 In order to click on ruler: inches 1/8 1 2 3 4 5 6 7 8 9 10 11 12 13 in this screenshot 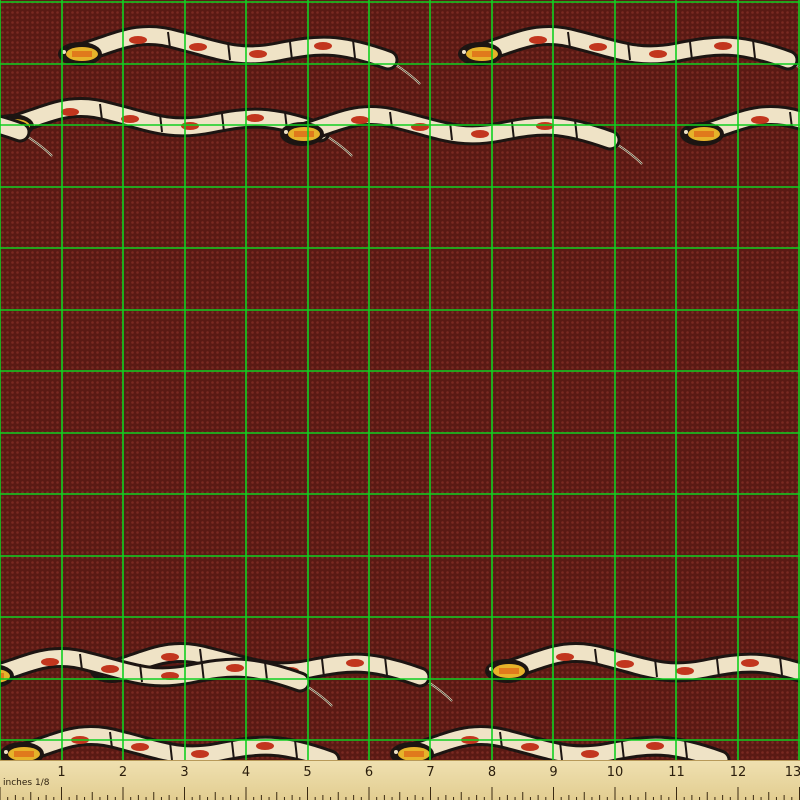, I will do `click(400, 780)`.